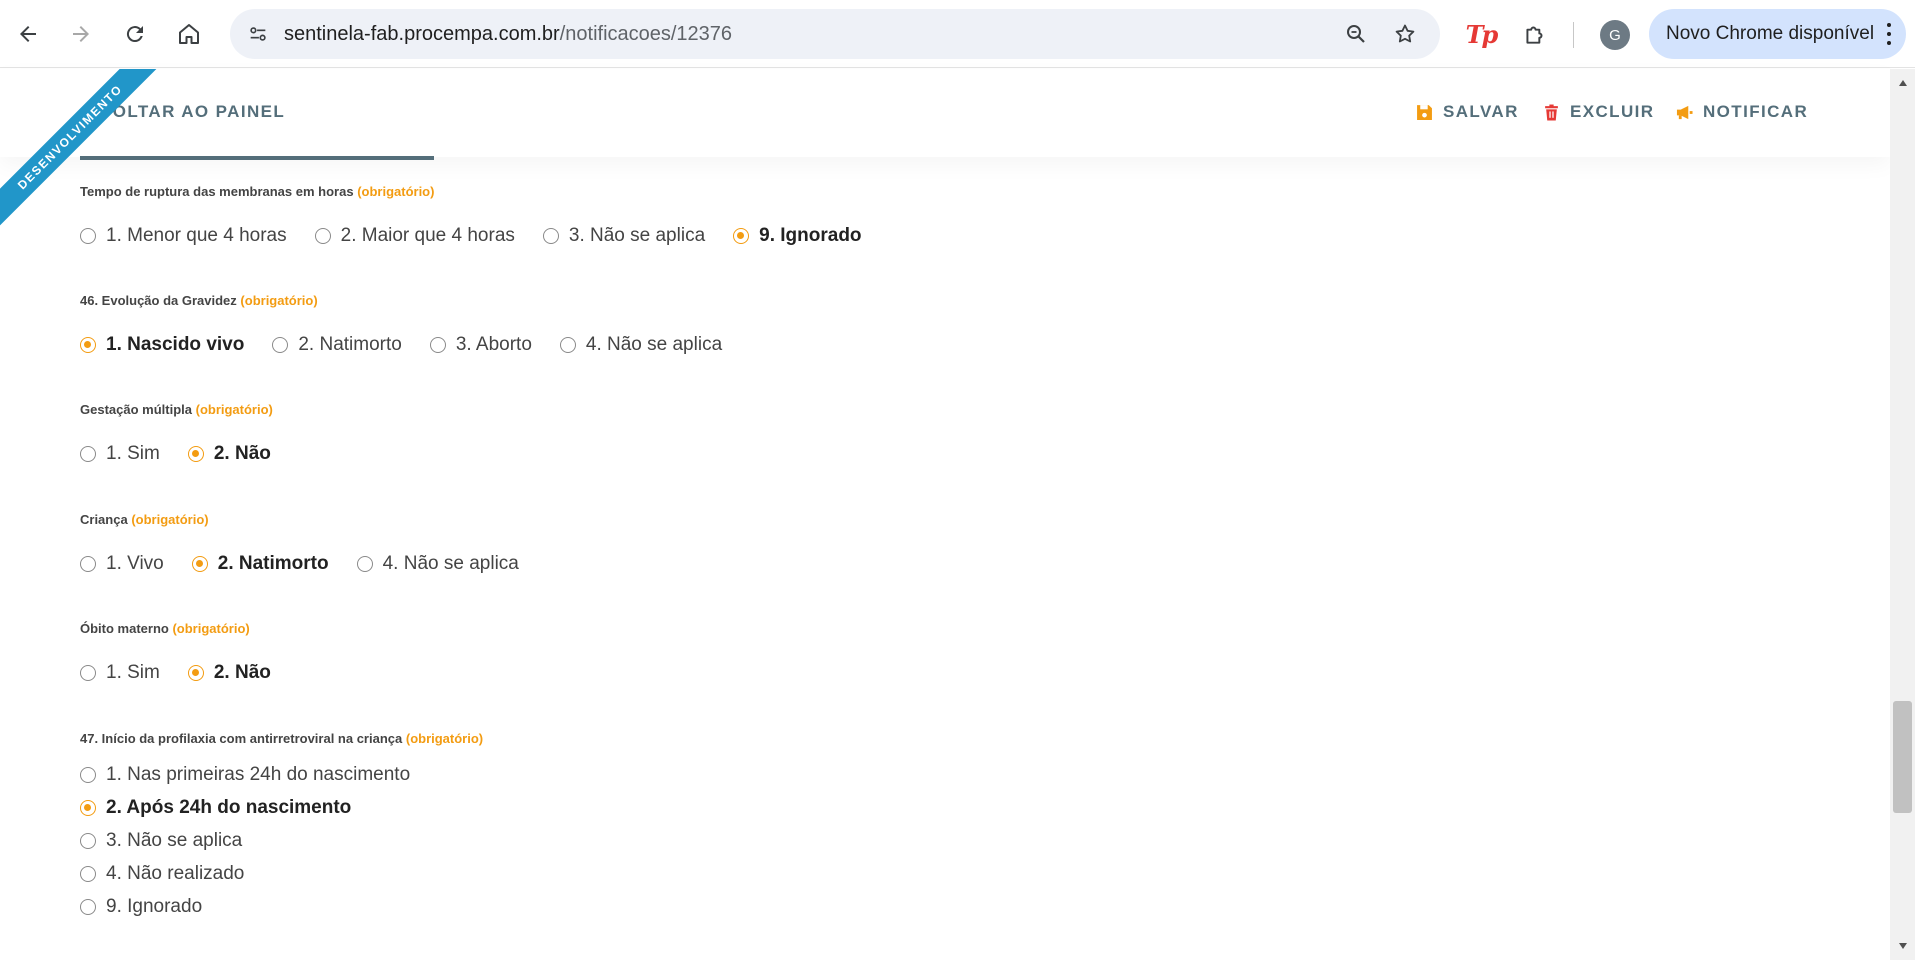 This screenshot has width=1915, height=960. What do you see at coordinates (1902, 514) in the screenshot?
I see `page-scrollbar` at bounding box center [1902, 514].